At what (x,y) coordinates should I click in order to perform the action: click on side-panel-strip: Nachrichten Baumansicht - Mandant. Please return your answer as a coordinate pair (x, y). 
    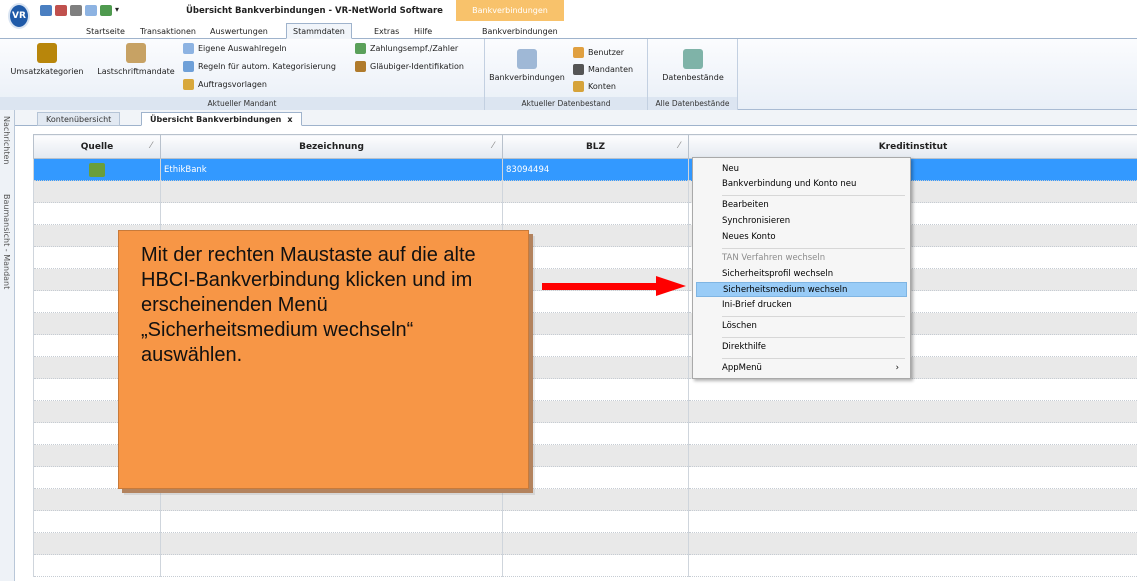
    Looking at the image, I should click on (7, 345).